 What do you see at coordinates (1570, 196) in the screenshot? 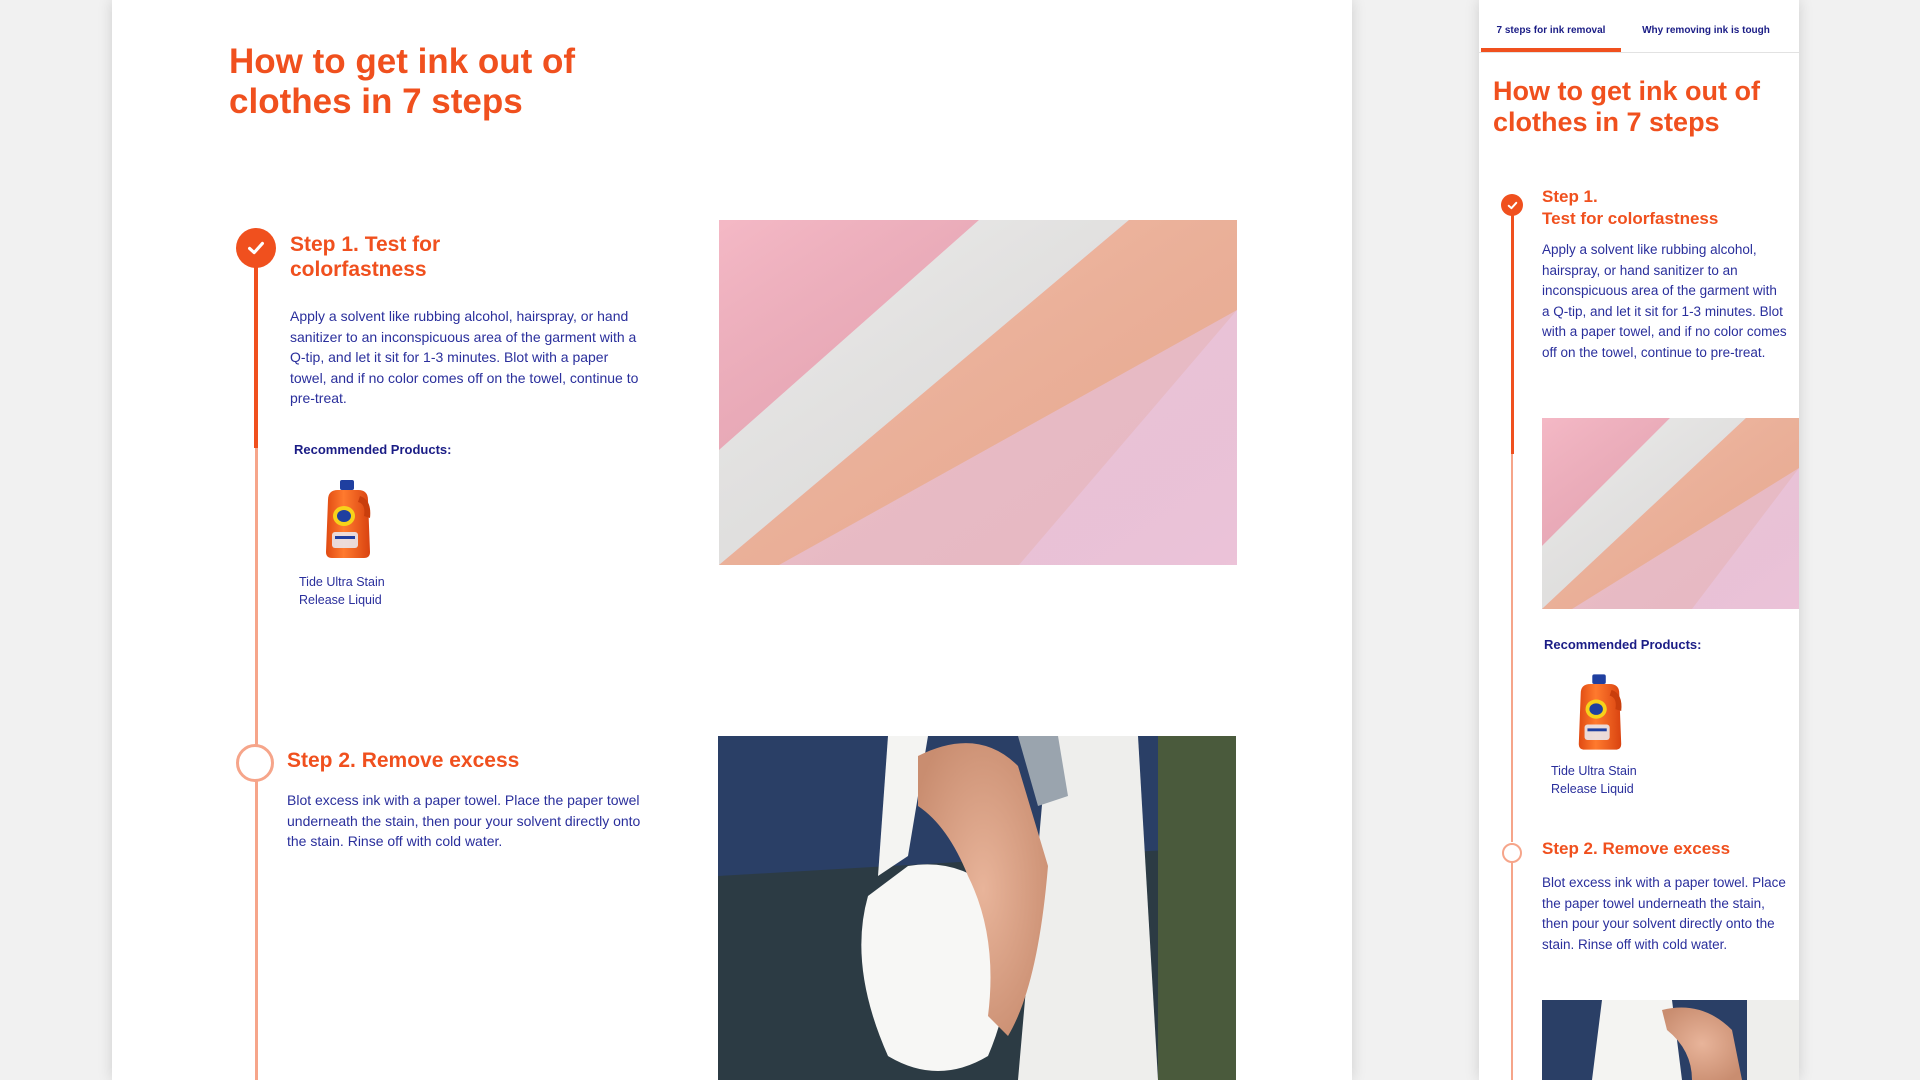
I see `step-1-number: Step 1.` at bounding box center [1570, 196].